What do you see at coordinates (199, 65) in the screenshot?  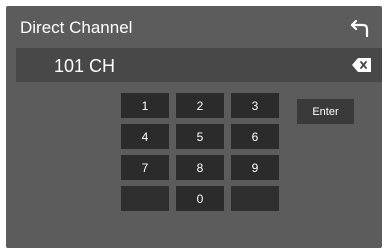 I see `channel-display: 101 CH` at bounding box center [199, 65].